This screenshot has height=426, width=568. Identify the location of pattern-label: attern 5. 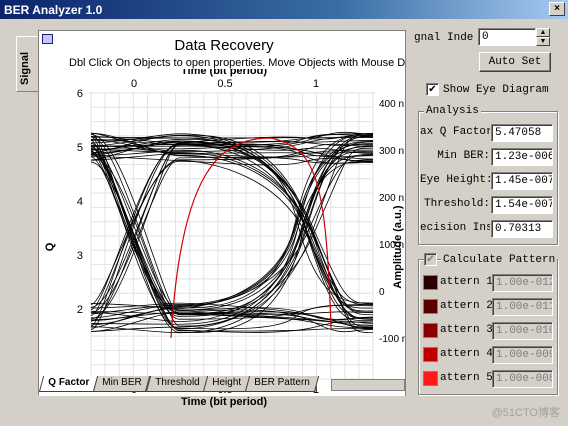
(466, 378).